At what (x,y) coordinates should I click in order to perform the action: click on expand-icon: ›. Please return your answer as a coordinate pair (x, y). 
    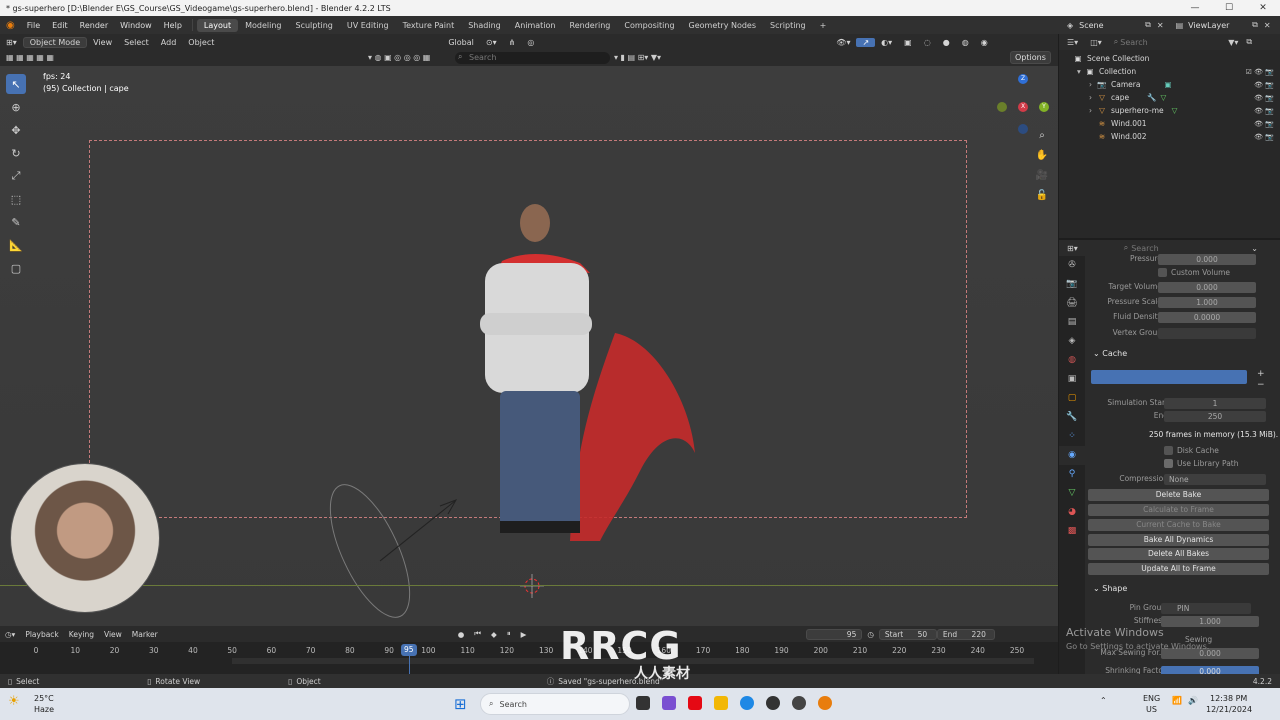
    Looking at the image, I should click on (1093, 110).